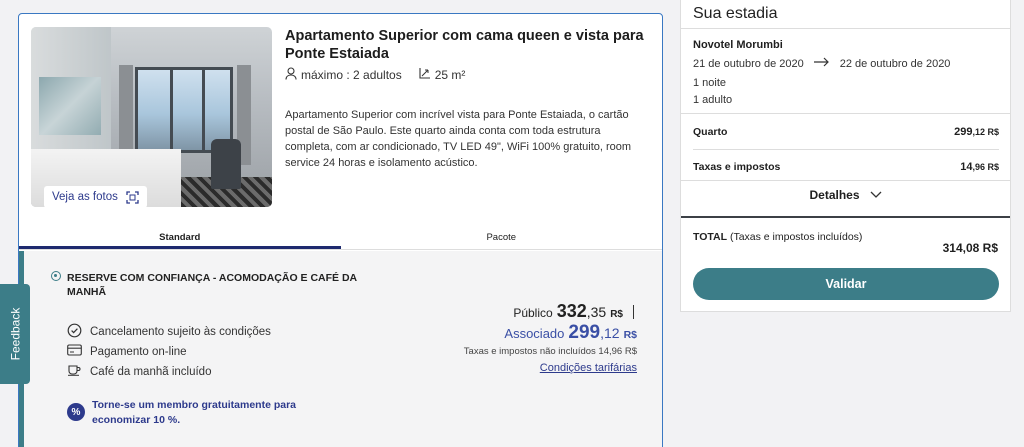 This screenshot has width=1024, height=447. I want to click on coffee-cup-icon, so click(74, 371).